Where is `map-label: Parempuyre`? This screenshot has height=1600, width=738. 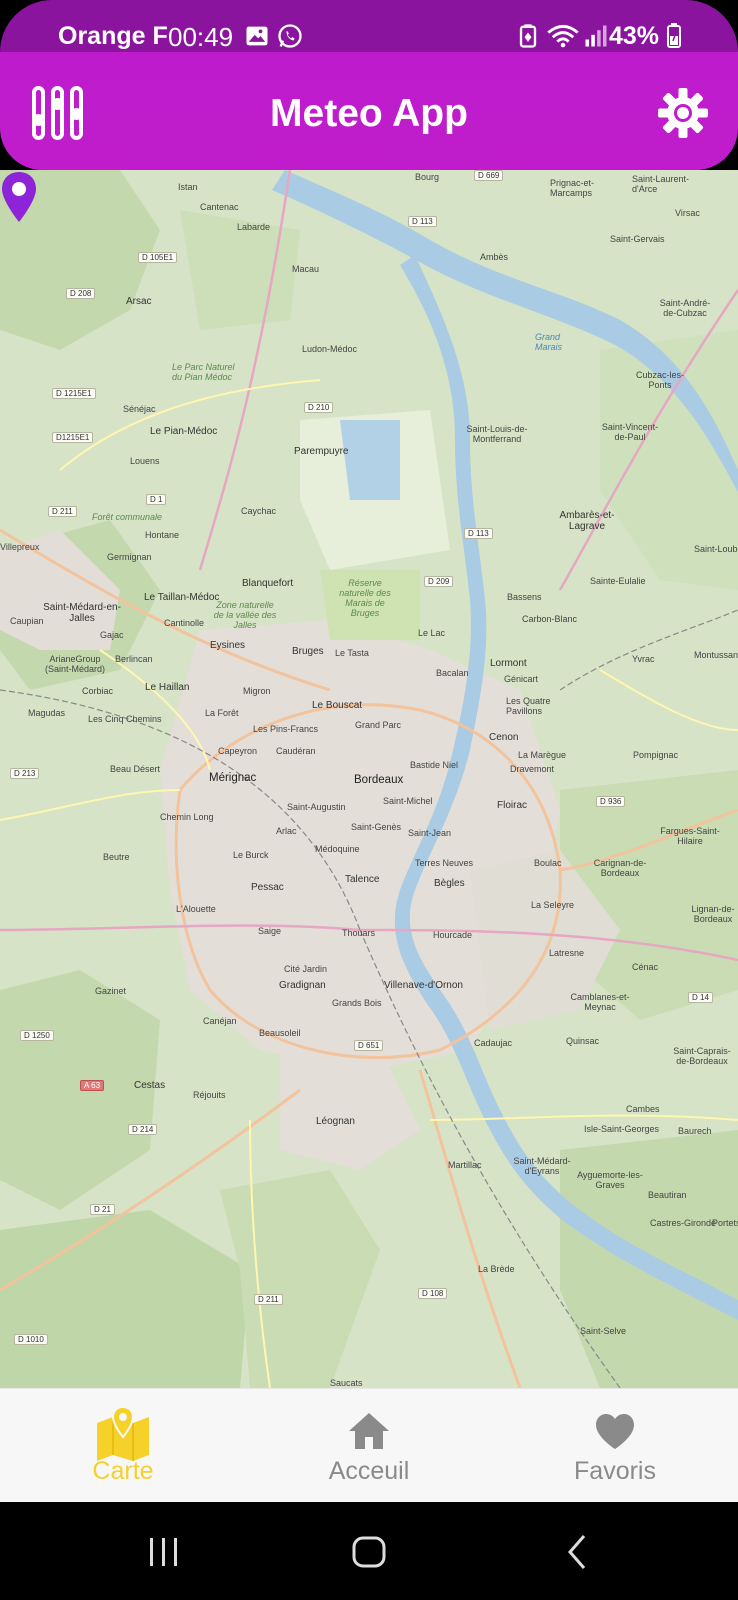
map-label: Parempuyre is located at coordinates (321, 451).